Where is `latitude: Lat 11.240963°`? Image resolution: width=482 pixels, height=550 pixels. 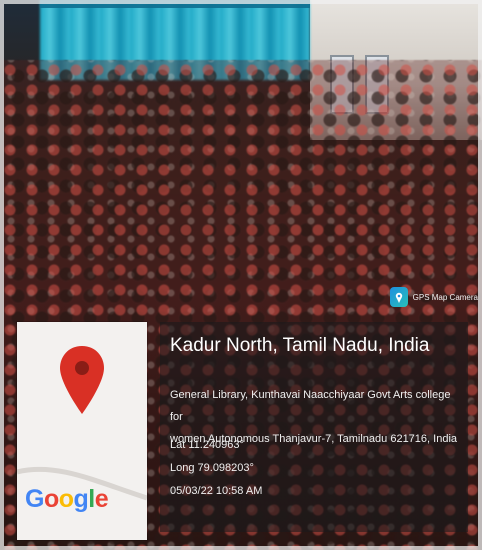 latitude: Lat 11.240963° is located at coordinates (207, 445).